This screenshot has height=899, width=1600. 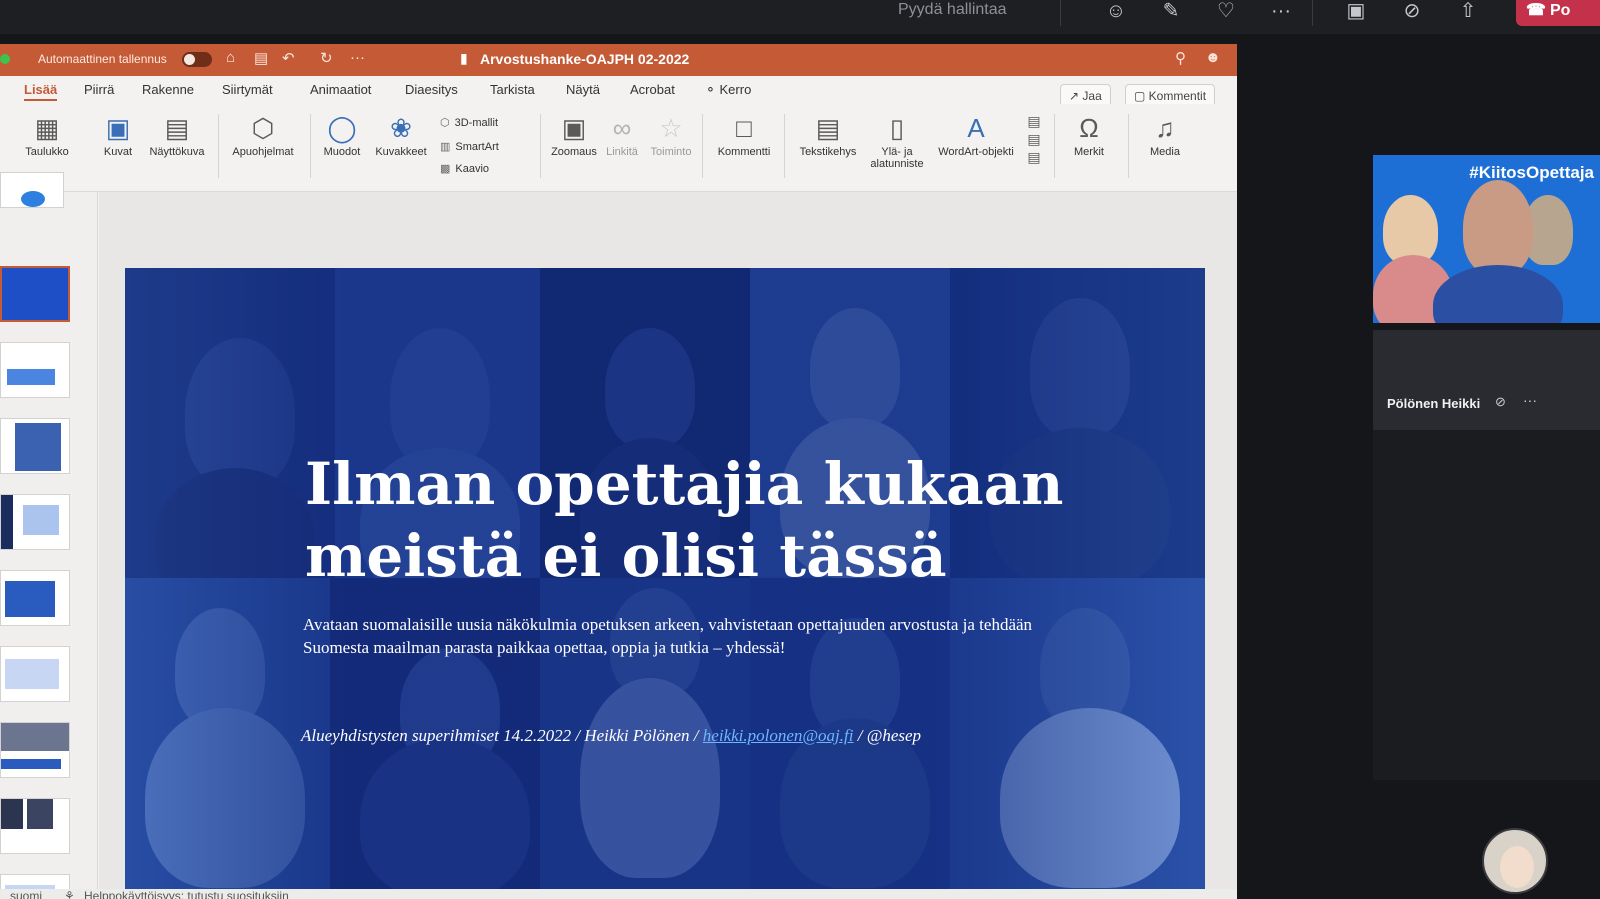 What do you see at coordinates (512, 89) in the screenshot?
I see `tab-review: Tarkista` at bounding box center [512, 89].